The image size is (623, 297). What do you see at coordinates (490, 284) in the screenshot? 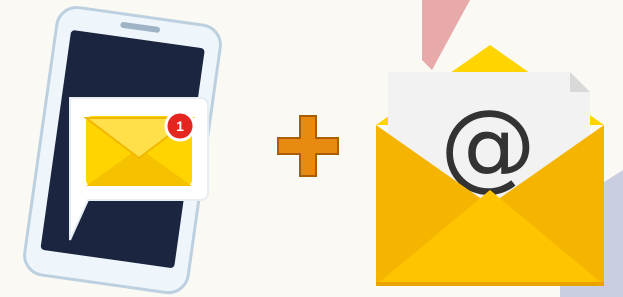
I see `envelope-bottom-edge` at bounding box center [490, 284].